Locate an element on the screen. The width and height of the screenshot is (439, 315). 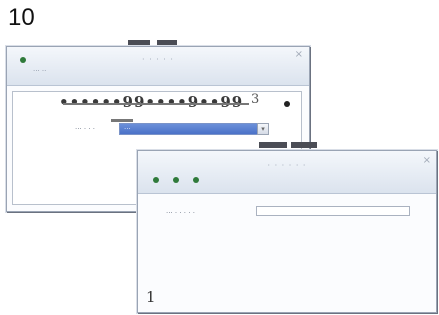
strike-line is located at coordinates (156, 104).